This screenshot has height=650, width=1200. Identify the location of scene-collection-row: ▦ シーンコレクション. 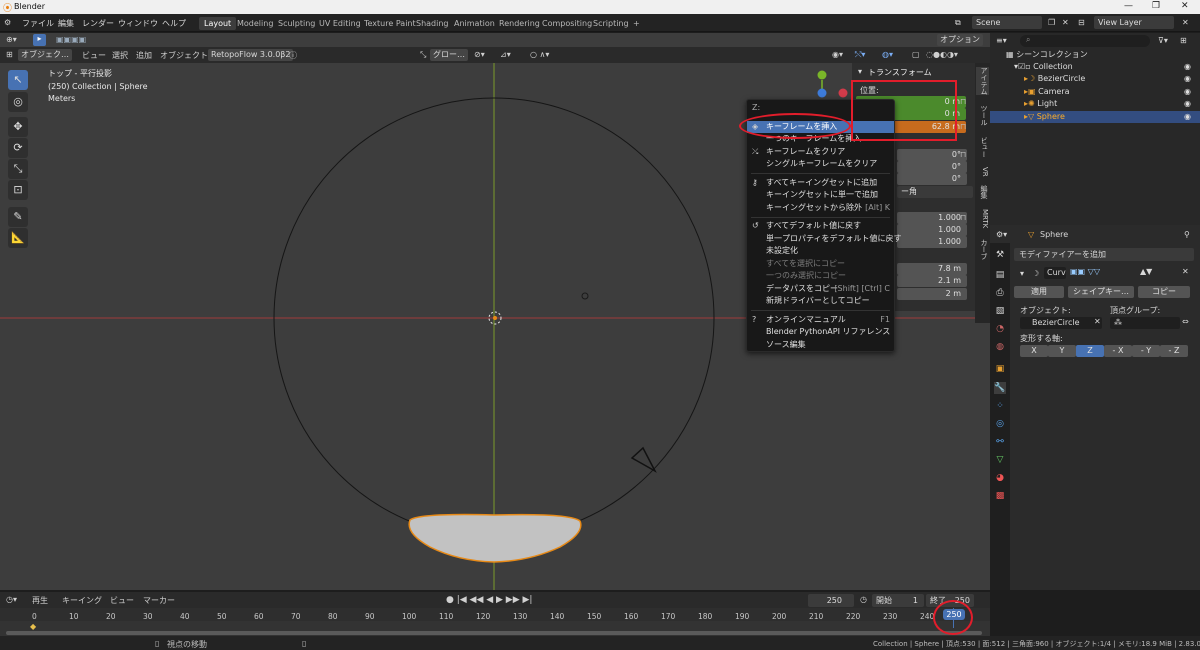
(1095, 55).